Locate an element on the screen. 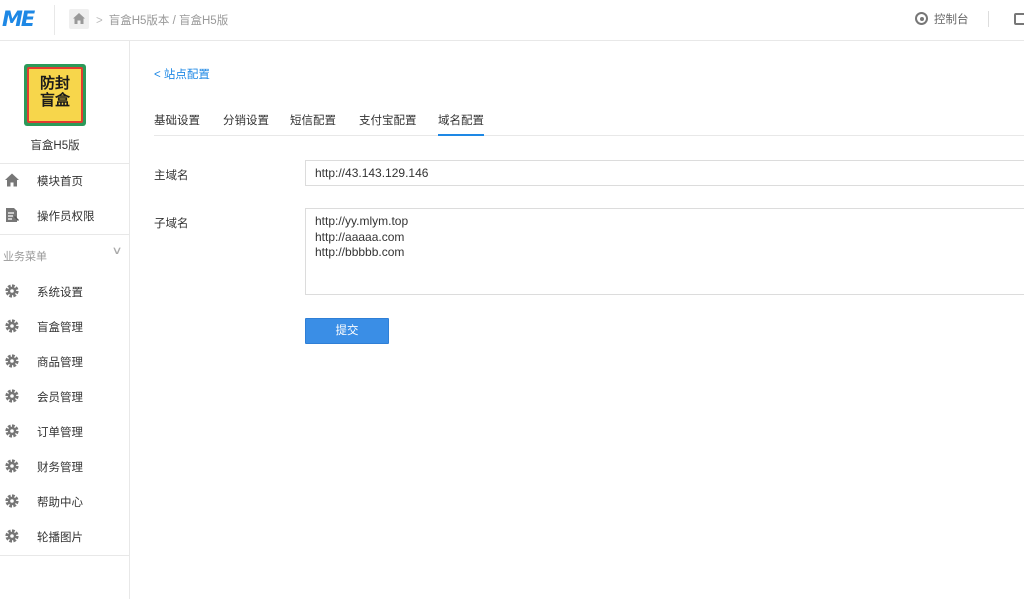 This screenshot has width=1024, height=599. main-domain-input is located at coordinates (664, 173).